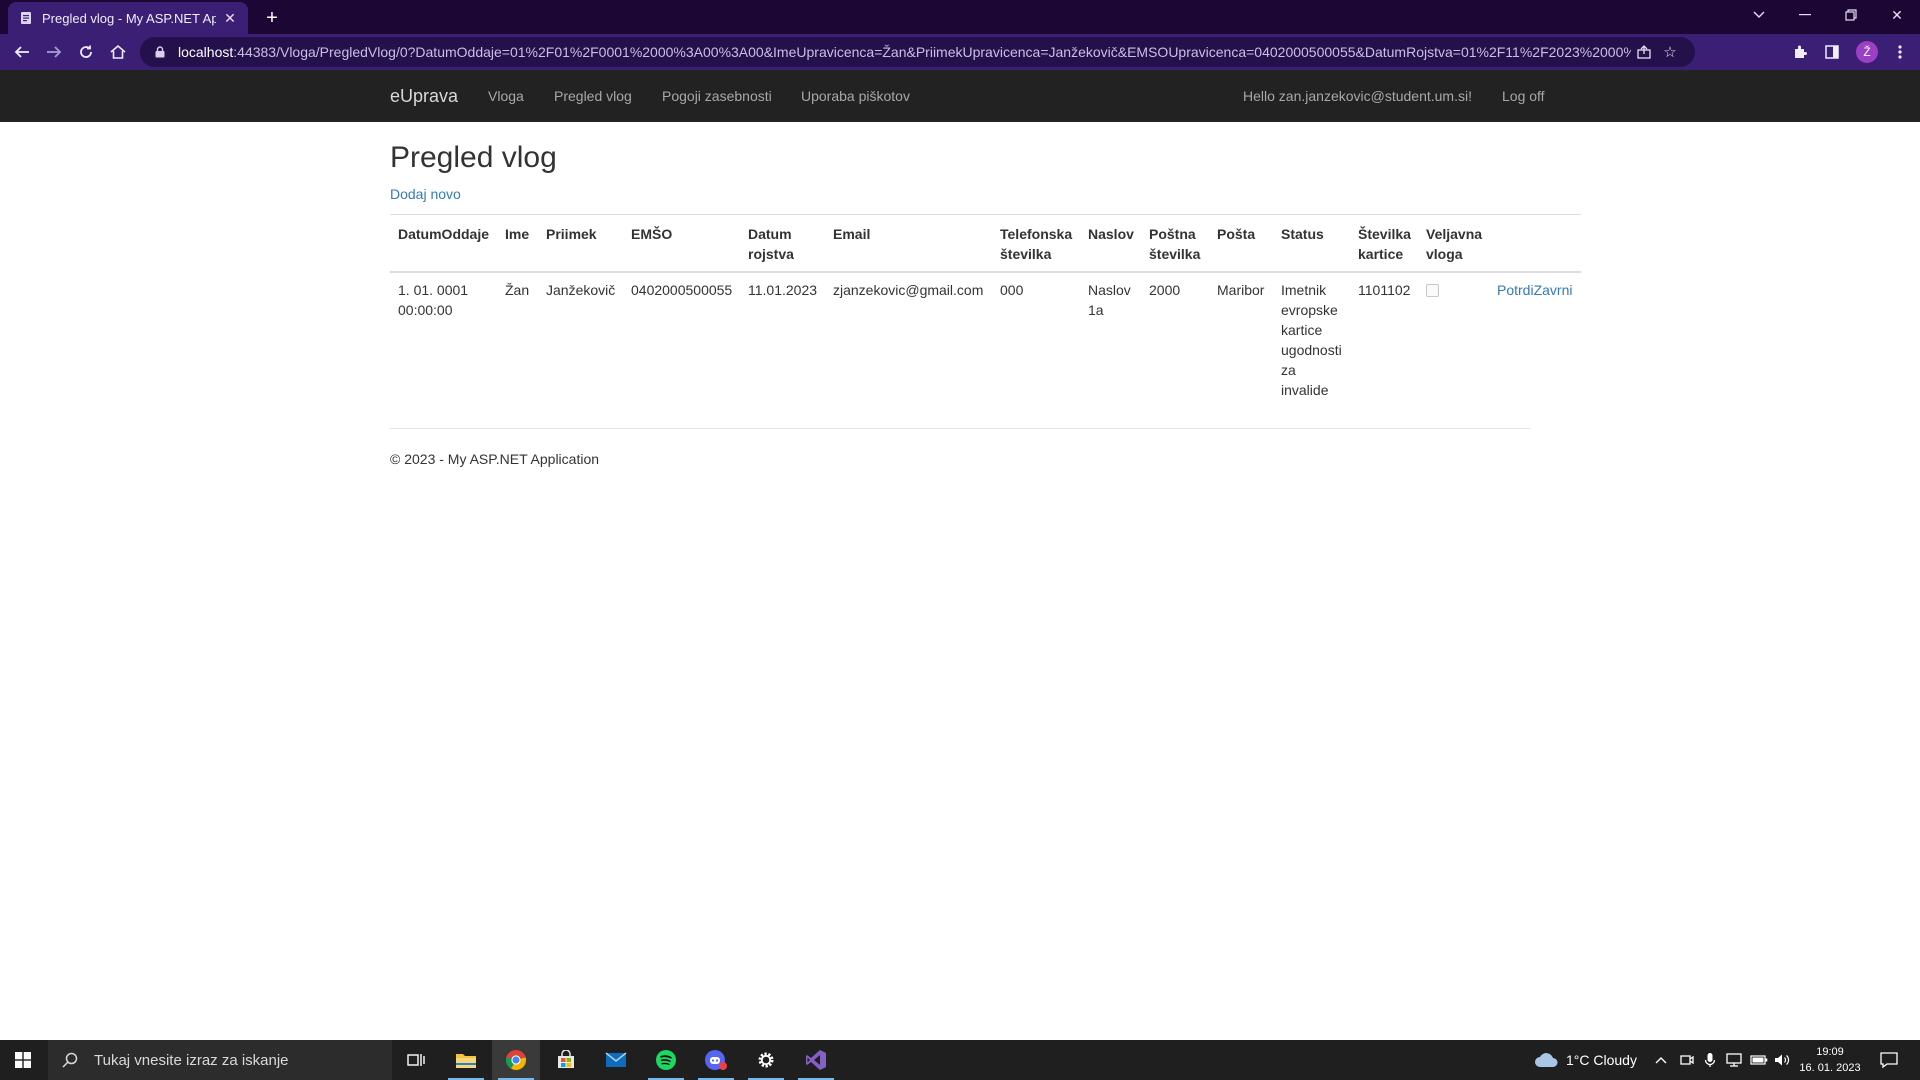 This screenshot has width=1920, height=1080. What do you see at coordinates (1851, 15) in the screenshot?
I see `restore-icon` at bounding box center [1851, 15].